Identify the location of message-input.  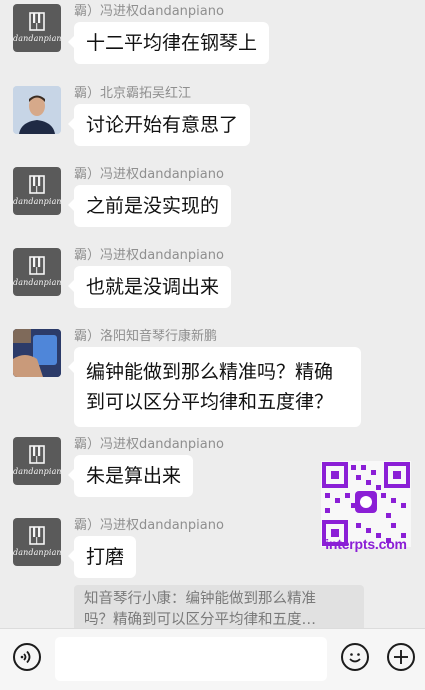
(191, 659).